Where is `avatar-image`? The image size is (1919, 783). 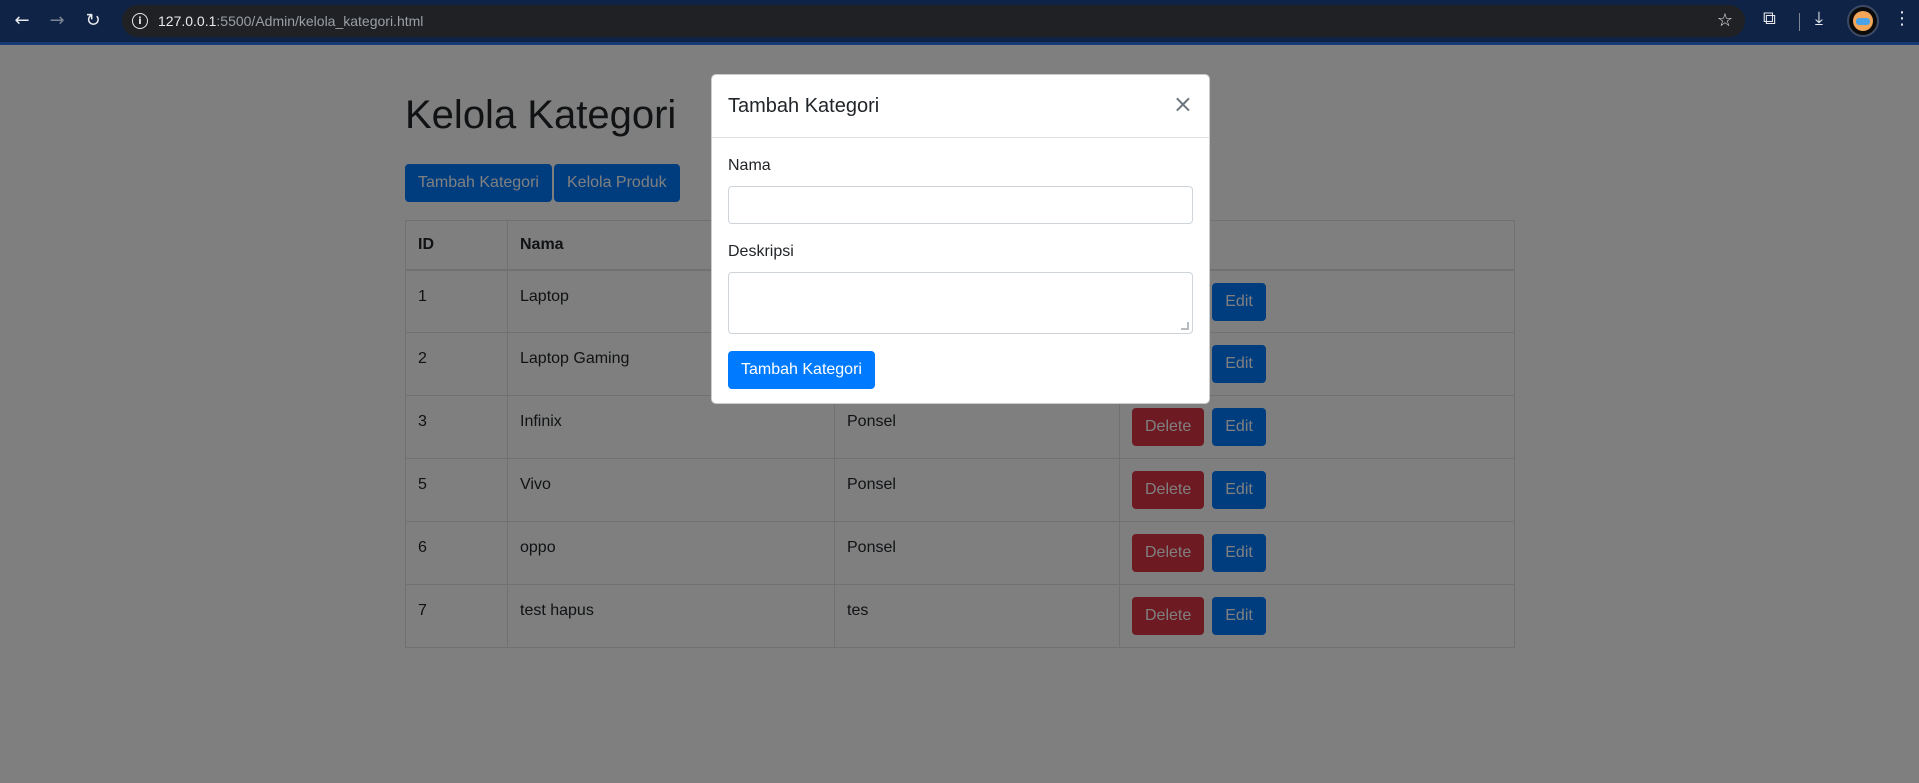
avatar-image is located at coordinates (1863, 21).